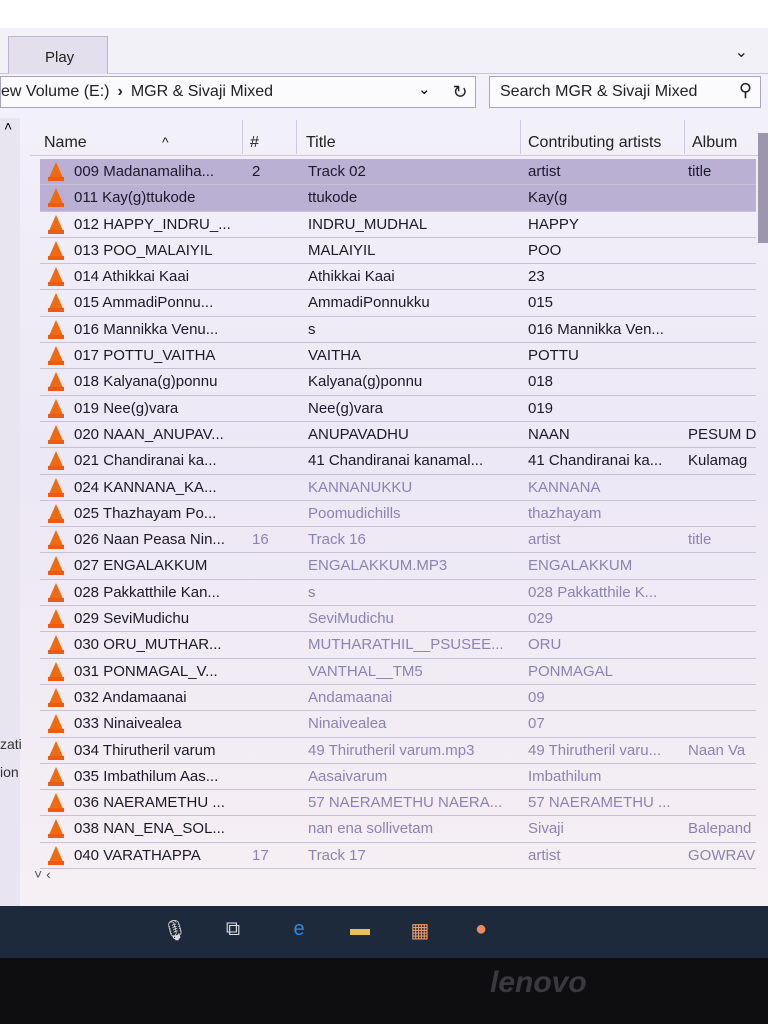 The image size is (768, 1024). Describe the element at coordinates (378, 566) in the screenshot. I see `track-title: ENGALAKKUM.MP3` at that location.